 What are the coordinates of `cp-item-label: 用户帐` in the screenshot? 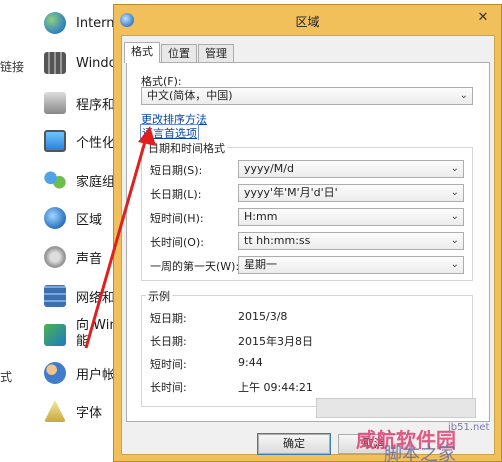 It's located at (96, 375).